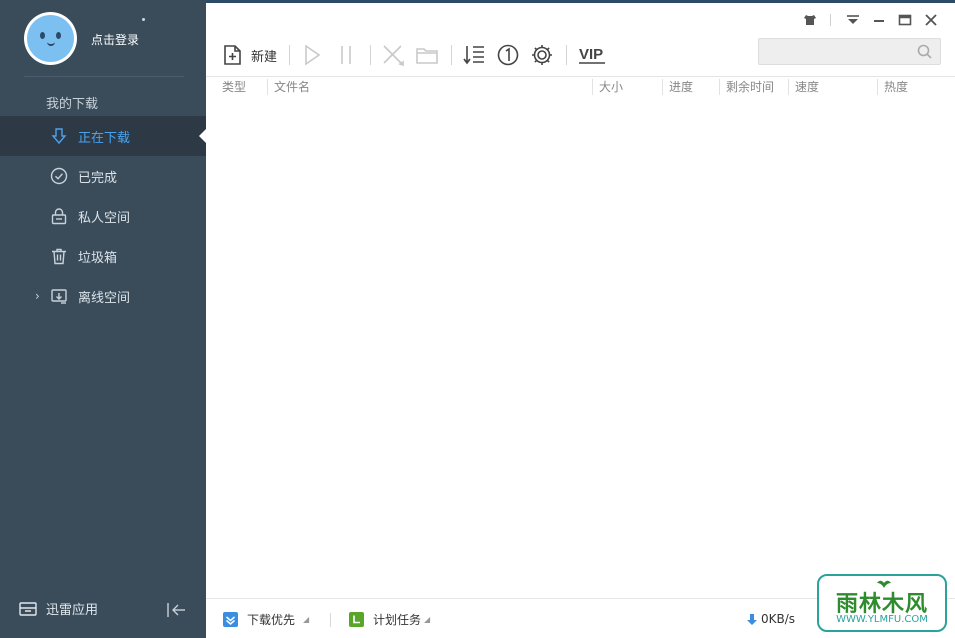 This screenshot has width=955, height=638. I want to click on sidebar-item-completed: 已完成, so click(103, 176).